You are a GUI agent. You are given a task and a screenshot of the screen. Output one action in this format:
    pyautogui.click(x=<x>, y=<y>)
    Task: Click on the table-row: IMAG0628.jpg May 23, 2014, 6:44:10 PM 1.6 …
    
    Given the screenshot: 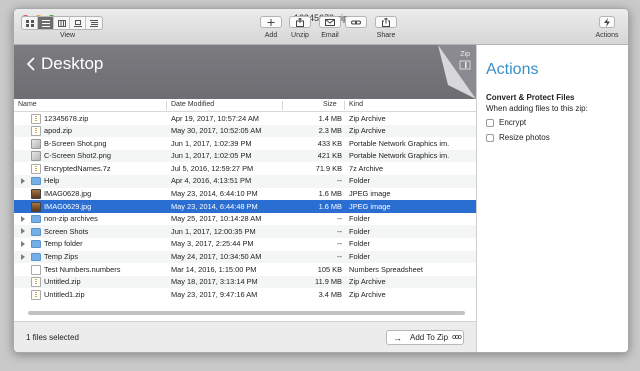 What is the action you would take?
    pyautogui.click(x=245, y=194)
    